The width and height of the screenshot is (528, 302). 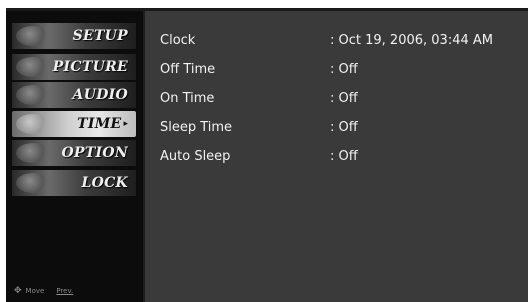 I want to click on setting-row-clock: Clock : Oct 19, 2006, 03:44 AM, so click(x=340, y=47).